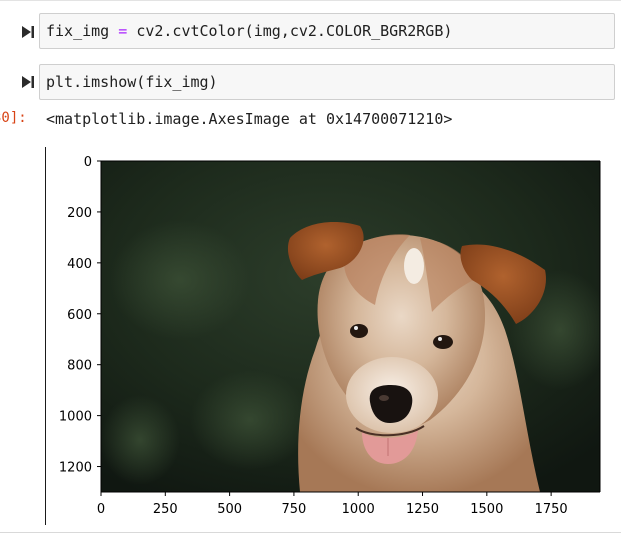 The width and height of the screenshot is (621, 534). What do you see at coordinates (310, 532) in the screenshot?
I see `bottom-divider` at bounding box center [310, 532].